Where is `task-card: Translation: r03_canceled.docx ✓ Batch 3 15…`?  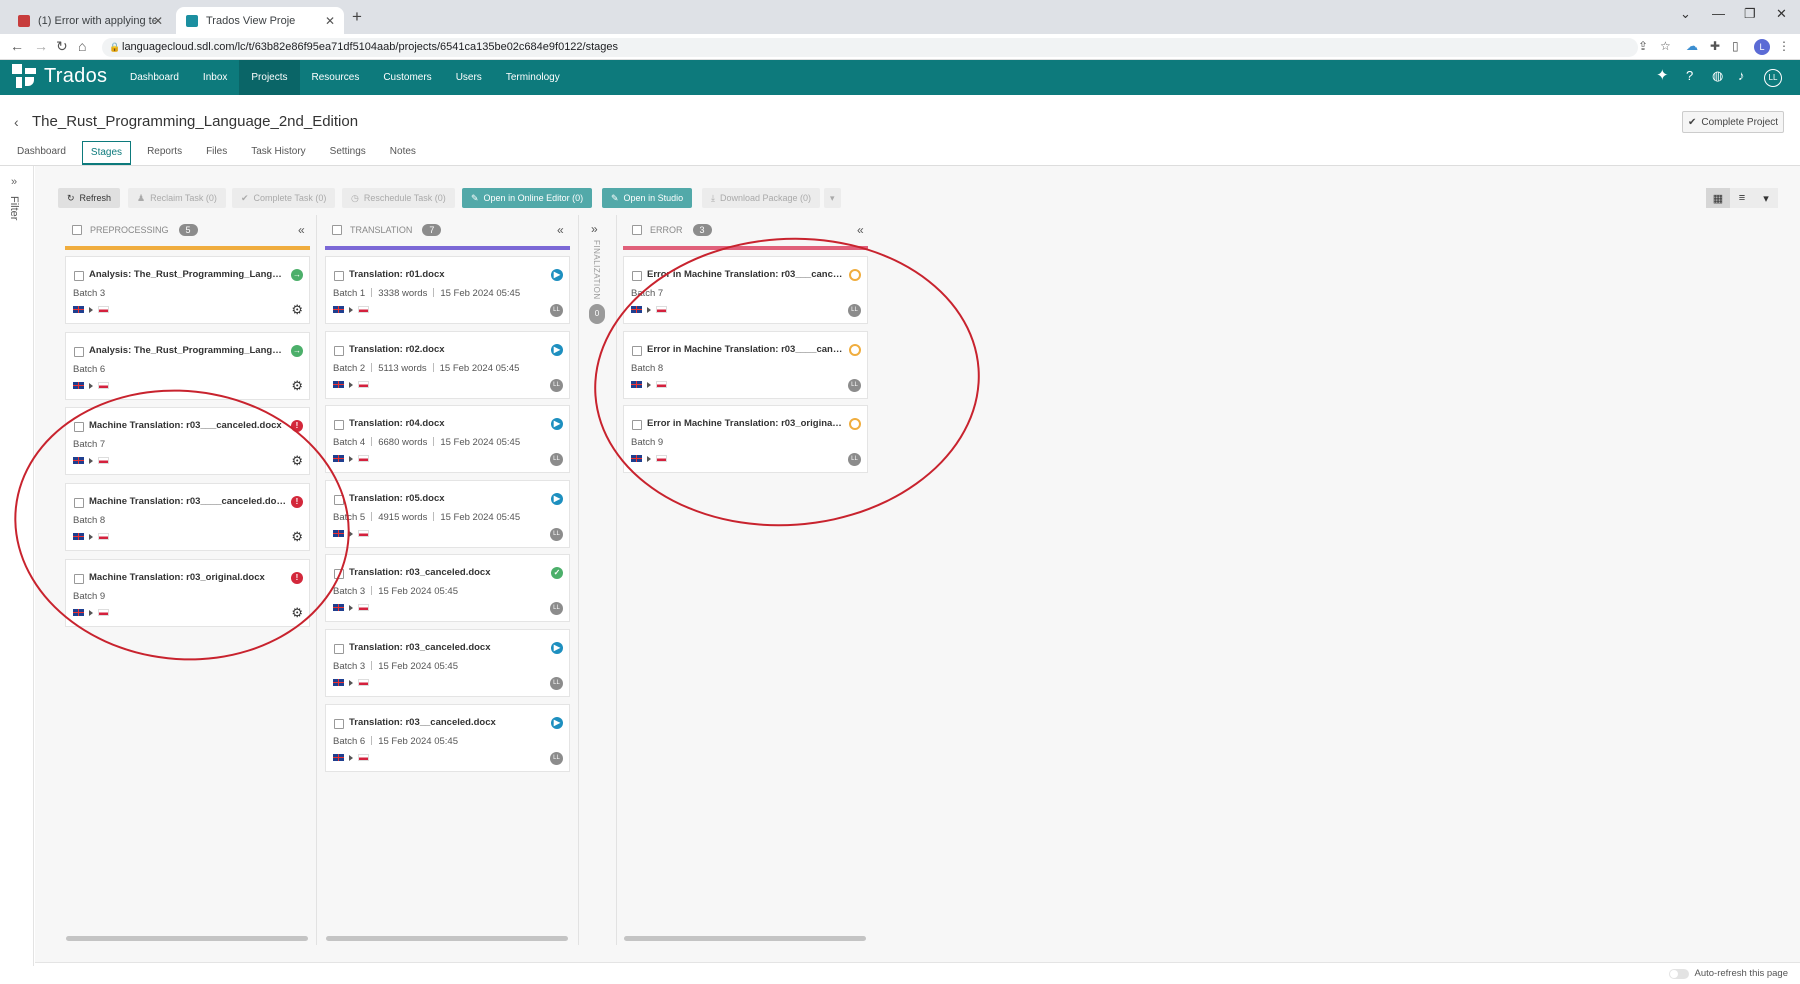
task-card: Translation: r03_canceled.docx ✓ Batch 3 15… is located at coordinates (447, 588).